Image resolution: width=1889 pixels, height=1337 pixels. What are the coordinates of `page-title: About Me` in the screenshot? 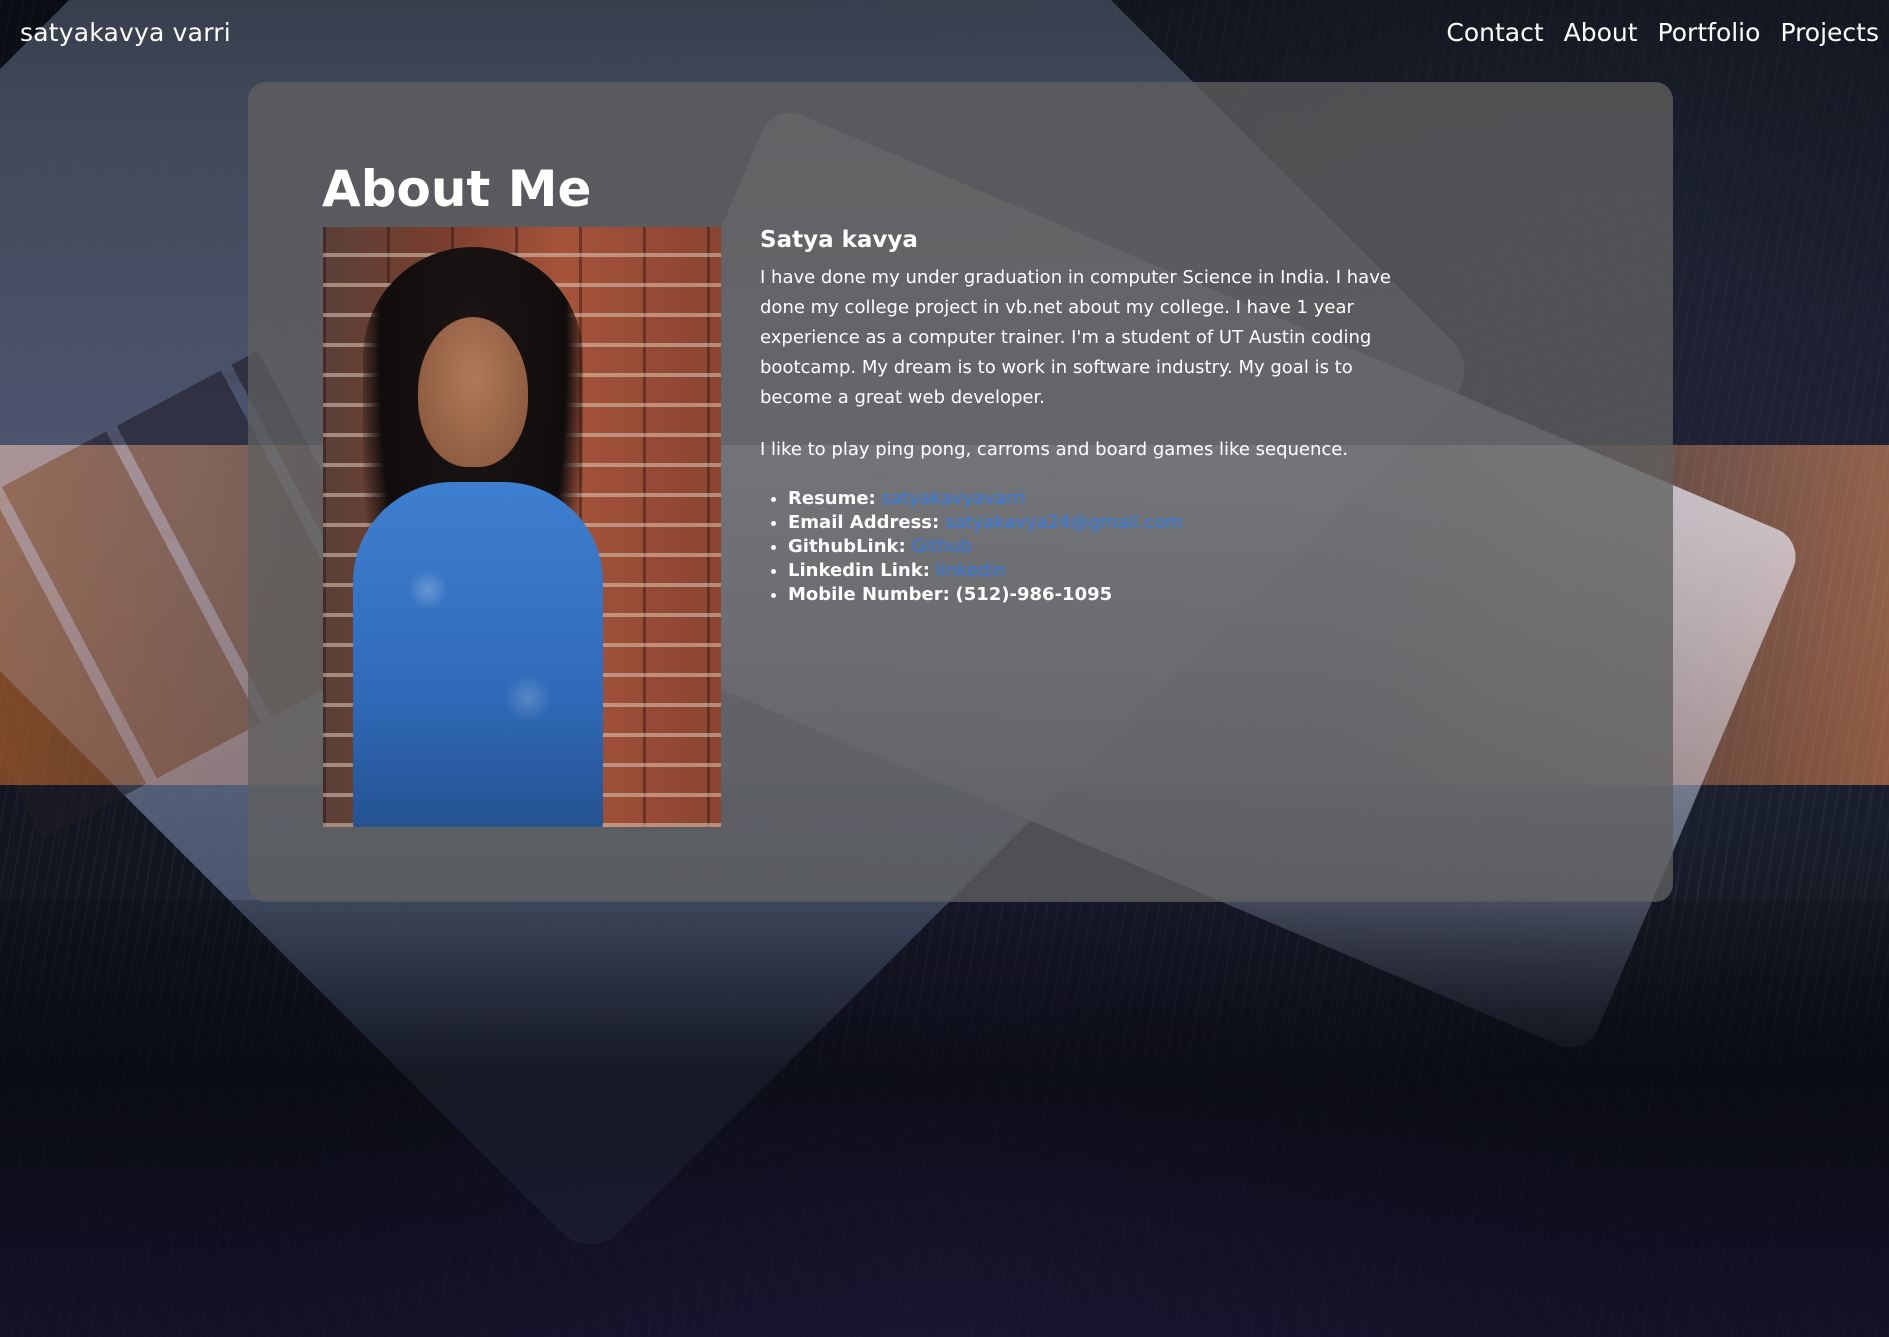 It's located at (457, 189).